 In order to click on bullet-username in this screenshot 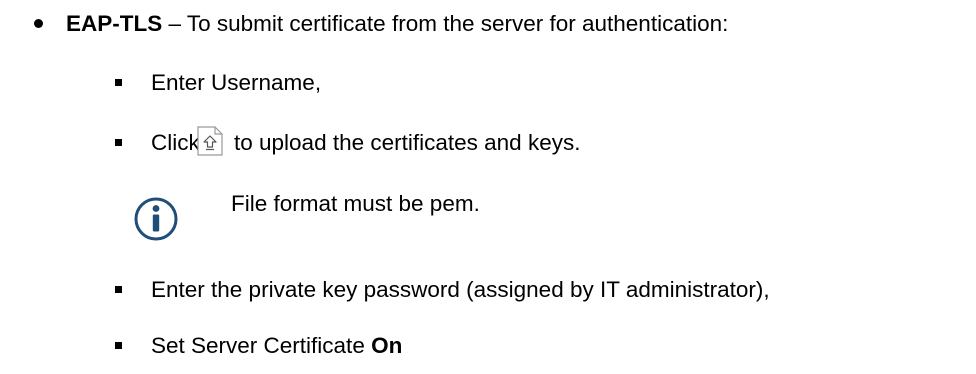, I will do `click(118, 82)`.